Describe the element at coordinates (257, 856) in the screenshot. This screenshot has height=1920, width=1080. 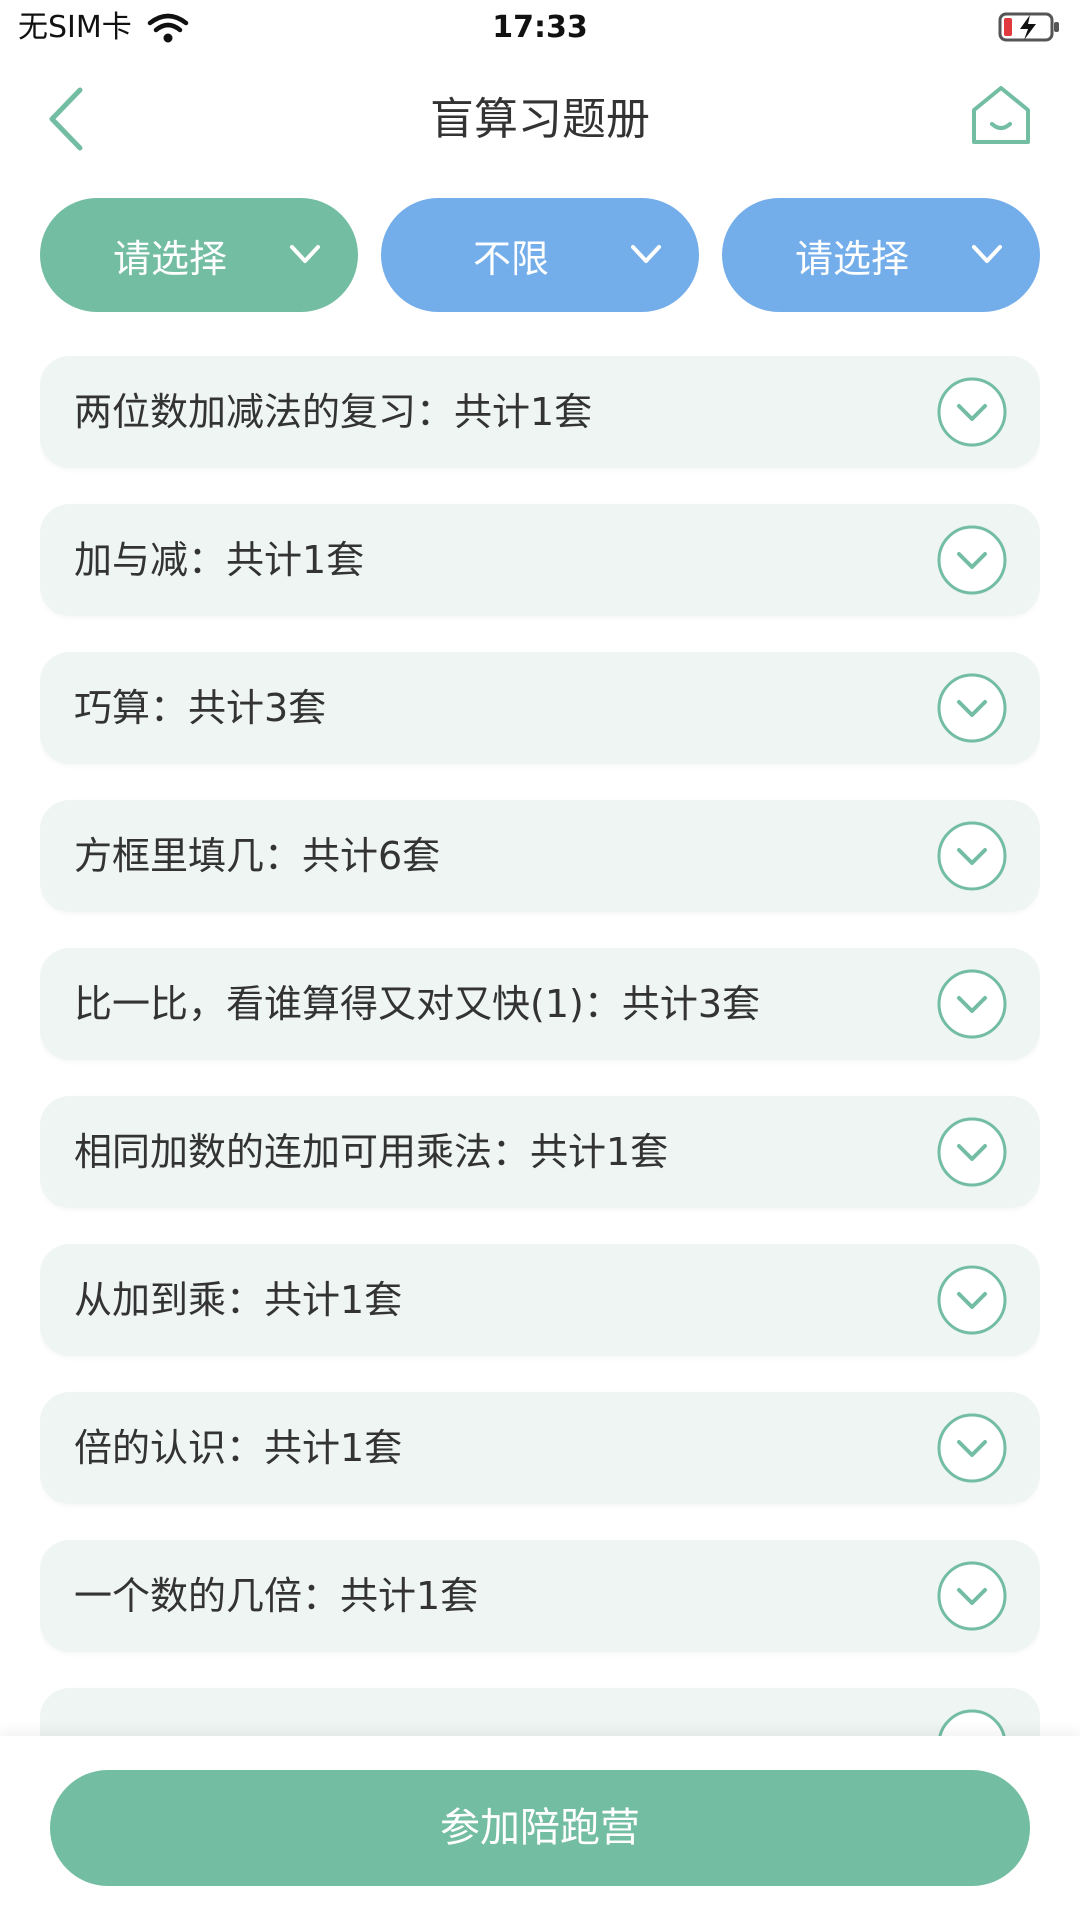
I see `list-item-label: 方框里填几：共计6套` at that location.